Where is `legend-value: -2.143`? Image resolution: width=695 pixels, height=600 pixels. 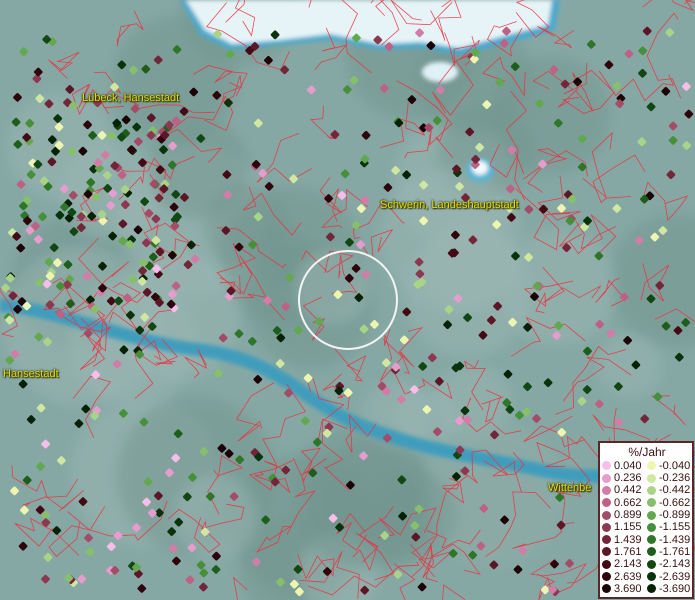 legend-value: -2.143 is located at coordinates (674, 564).